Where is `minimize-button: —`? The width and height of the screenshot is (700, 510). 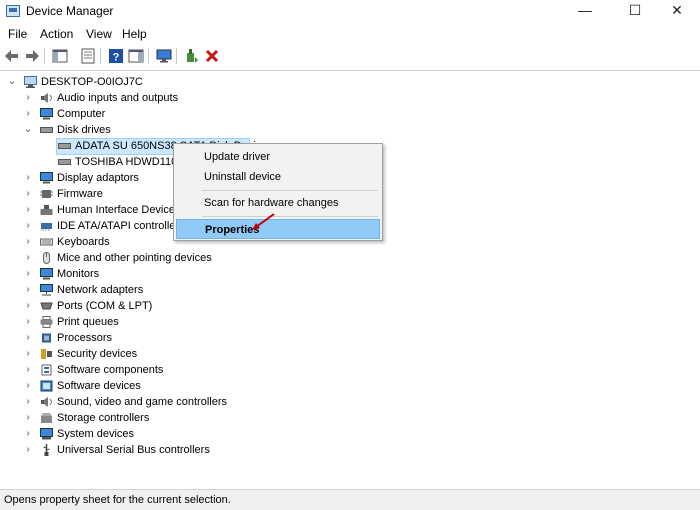
minimize-button: — is located at coordinates (585, 11).